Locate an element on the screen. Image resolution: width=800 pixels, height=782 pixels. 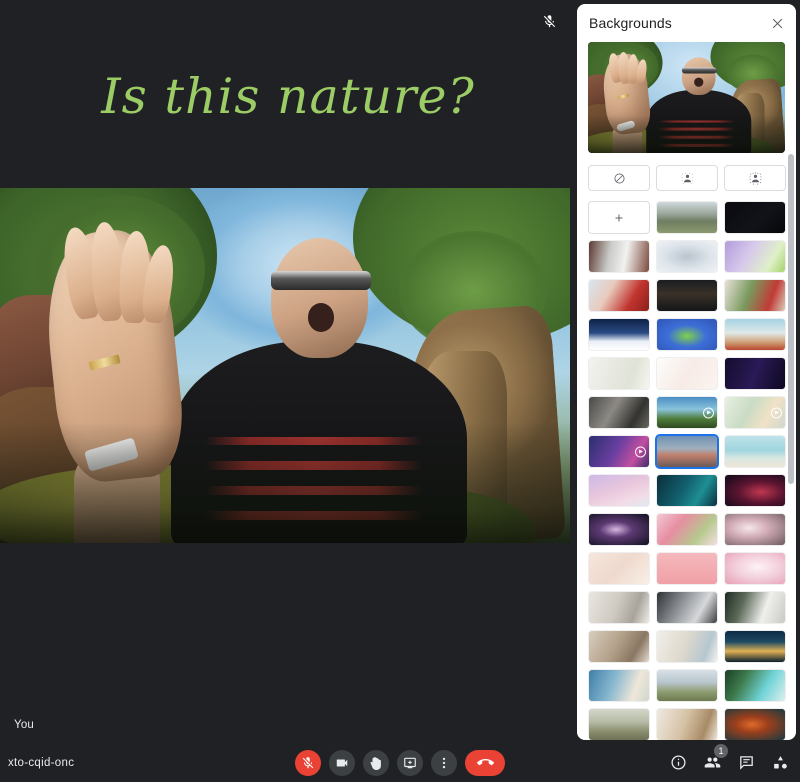
participants-button: 1 is located at coordinates (715, 758).